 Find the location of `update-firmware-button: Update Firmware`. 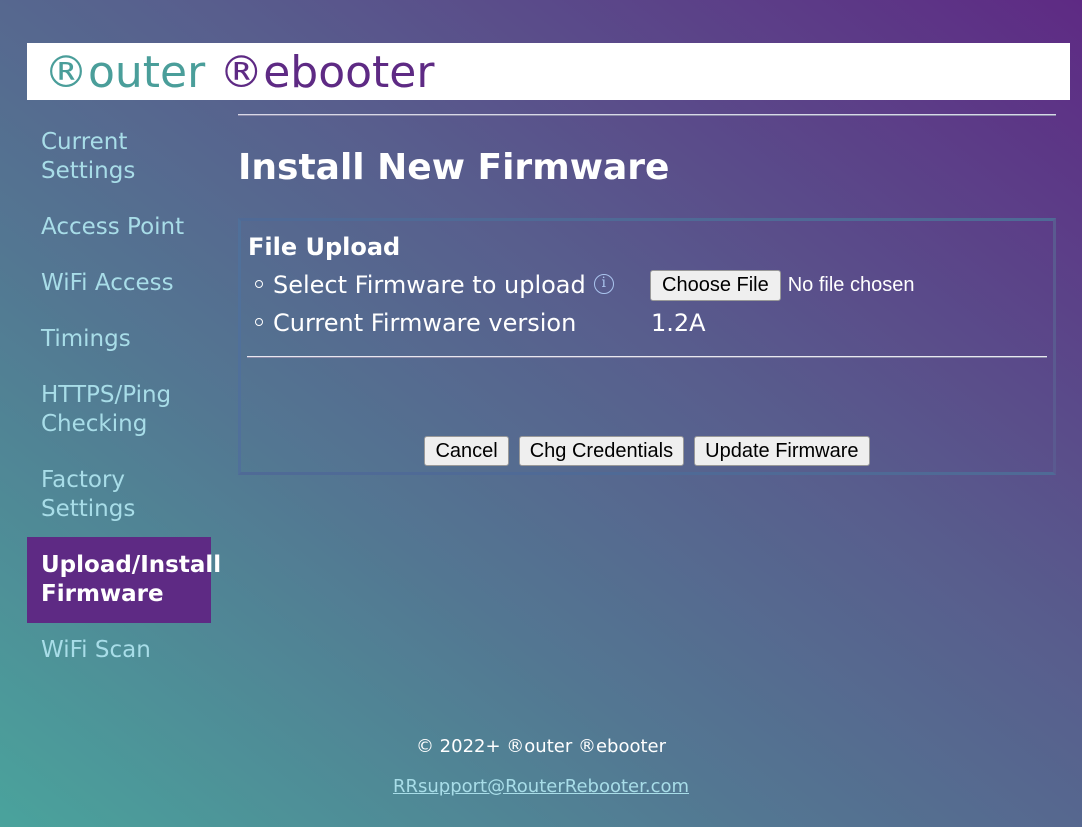

update-firmware-button: Update Firmware is located at coordinates (782, 451).